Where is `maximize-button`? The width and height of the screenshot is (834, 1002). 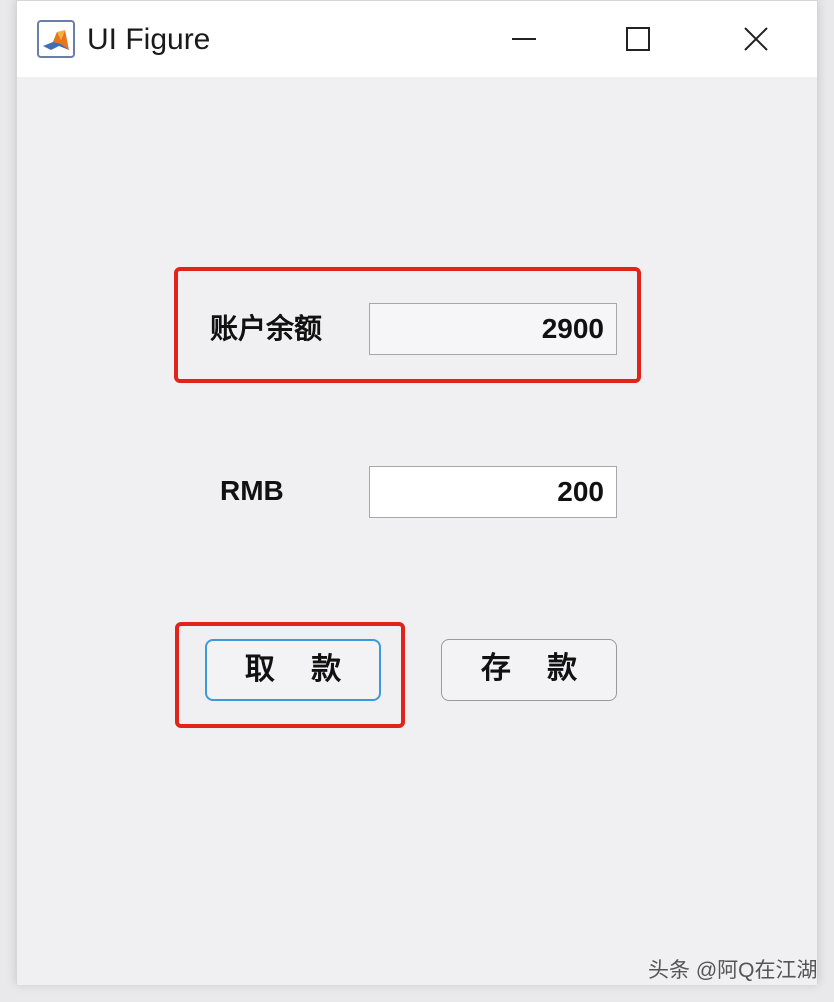 maximize-button is located at coordinates (638, 39).